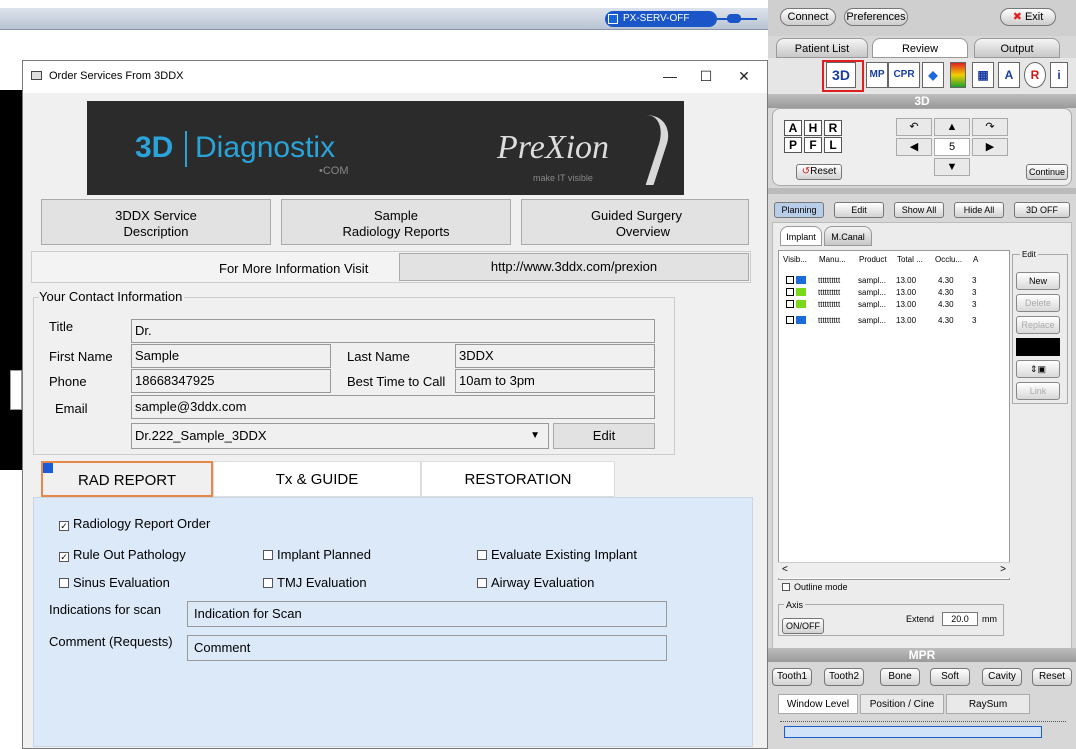  Describe the element at coordinates (1038, 325) in the screenshot. I see `replace-implant-button: Replace` at that location.